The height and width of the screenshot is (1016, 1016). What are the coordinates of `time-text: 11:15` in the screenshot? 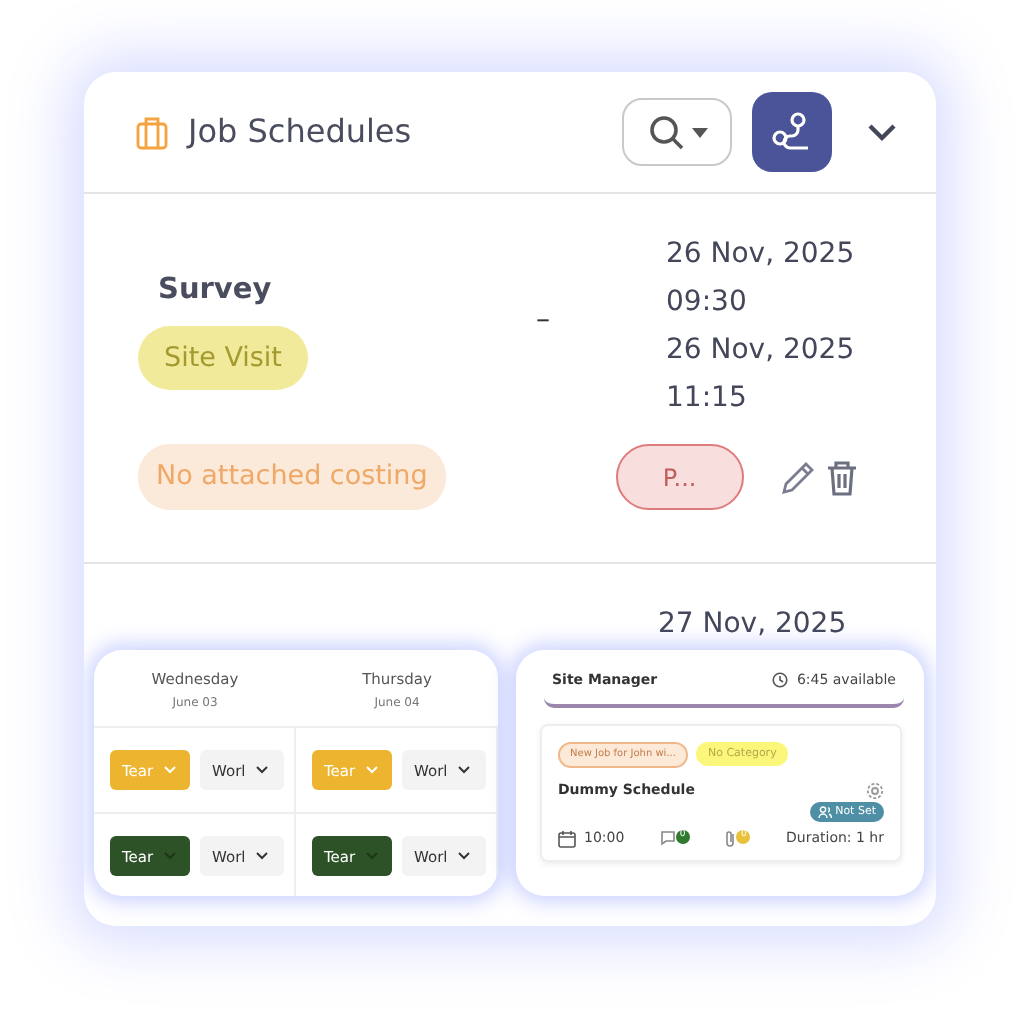 It's located at (706, 398).